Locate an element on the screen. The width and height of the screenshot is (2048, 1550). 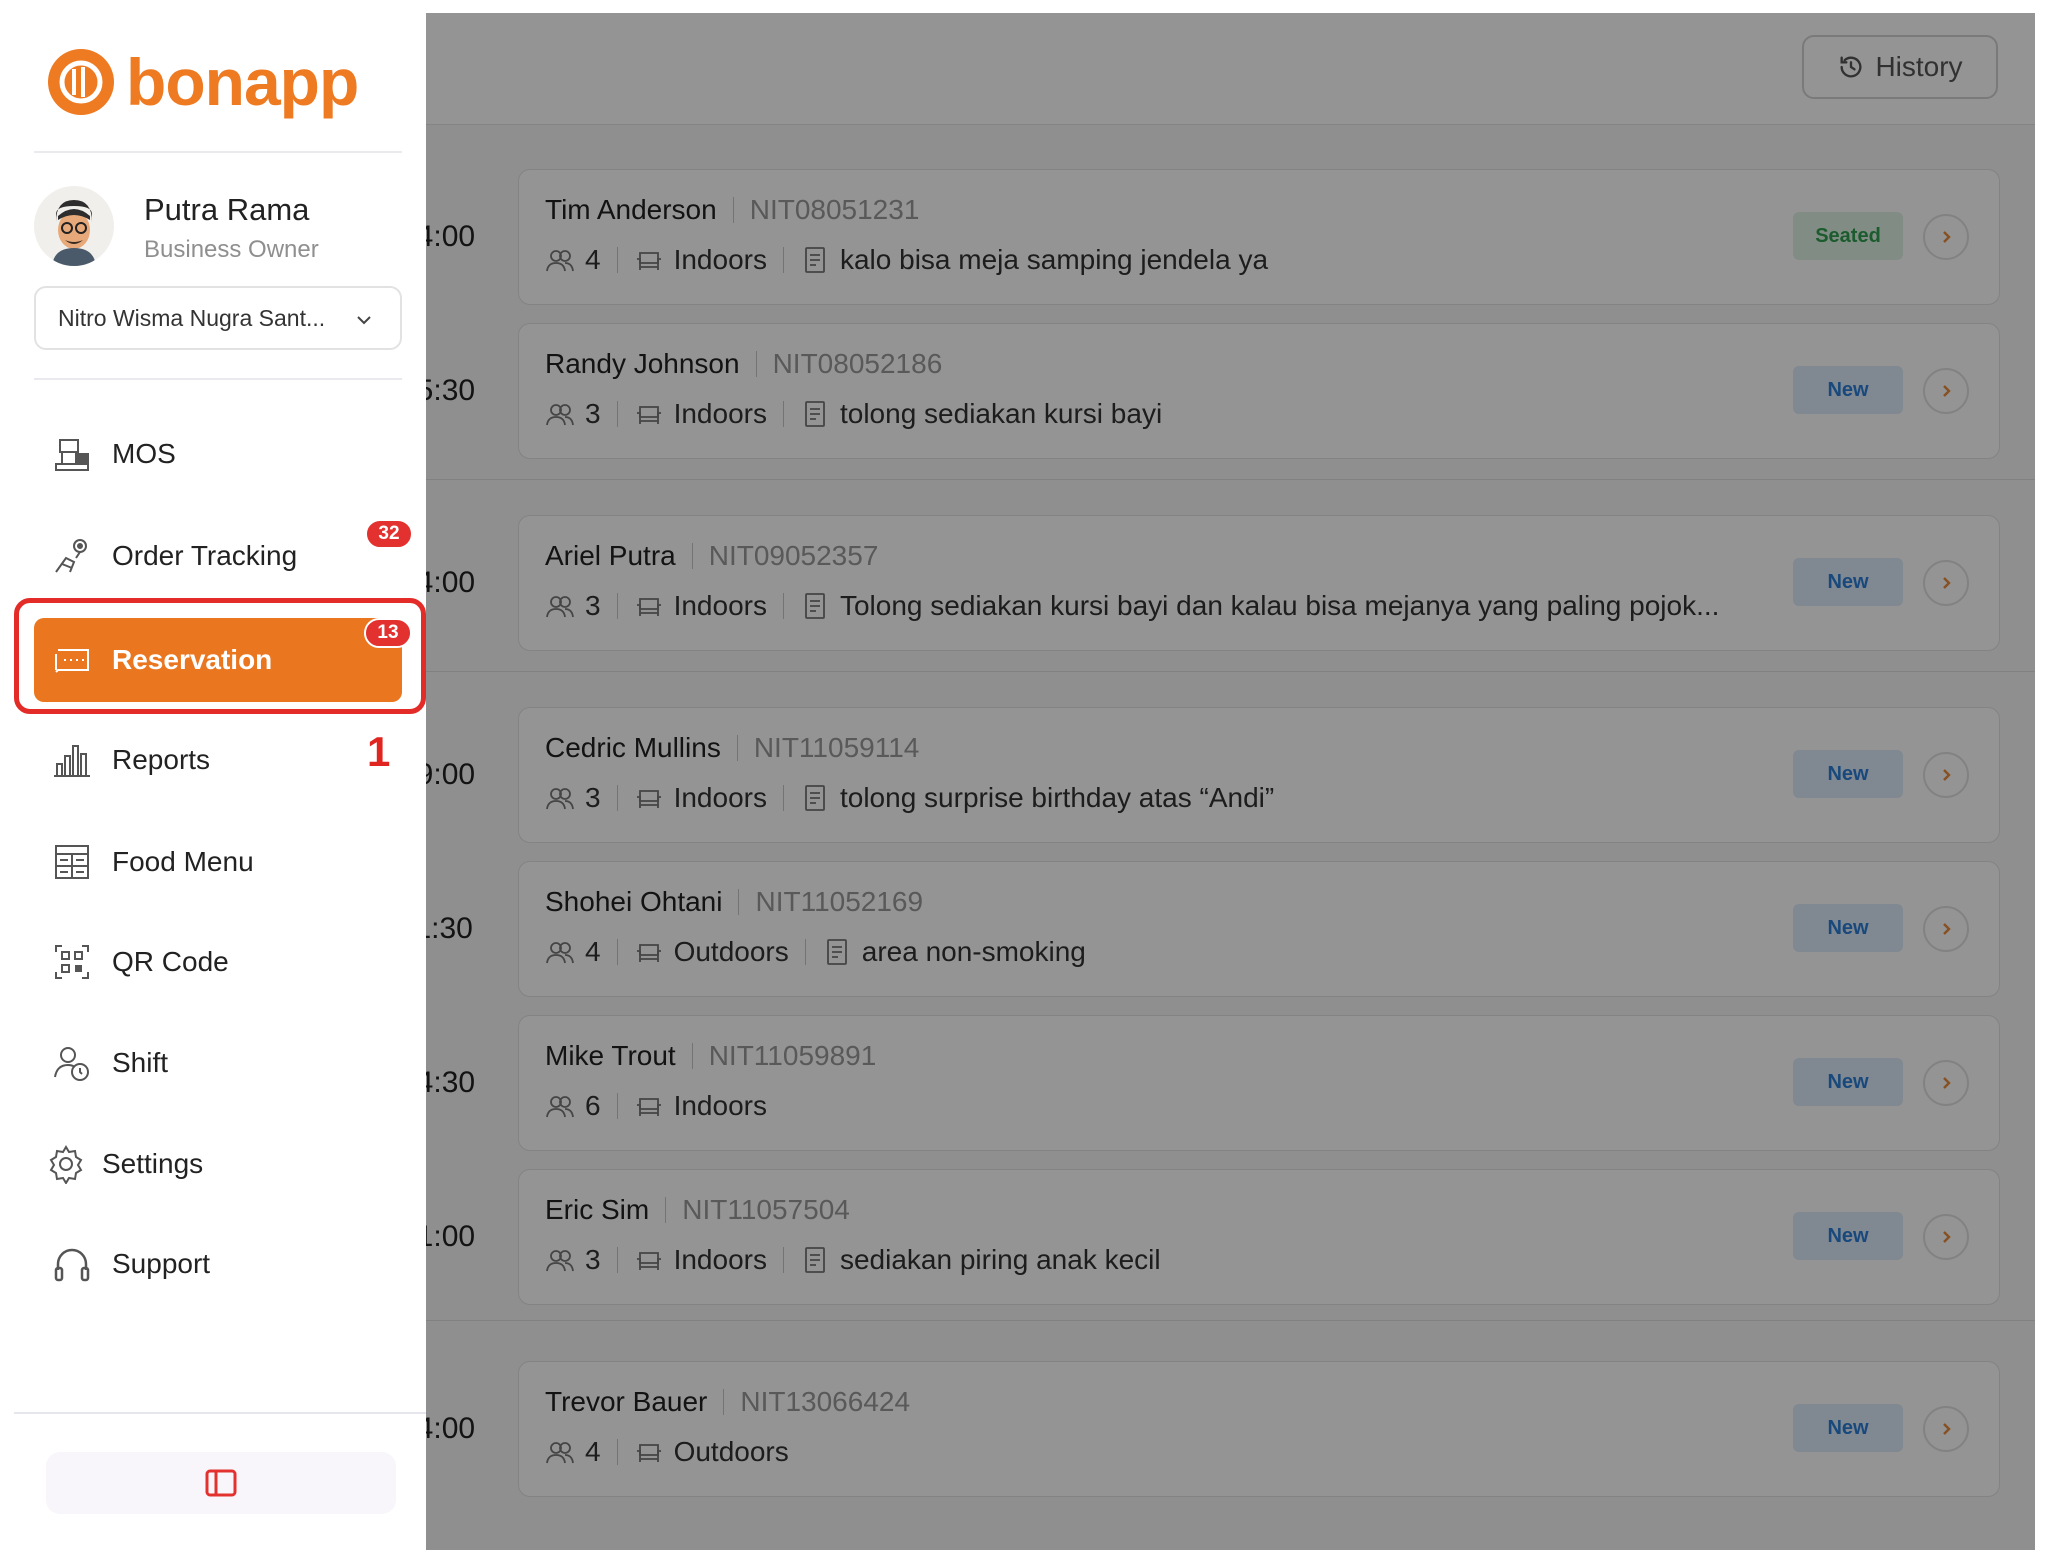
sidebar-item-order-tracking: Order Tracking is located at coordinates (218, 556).